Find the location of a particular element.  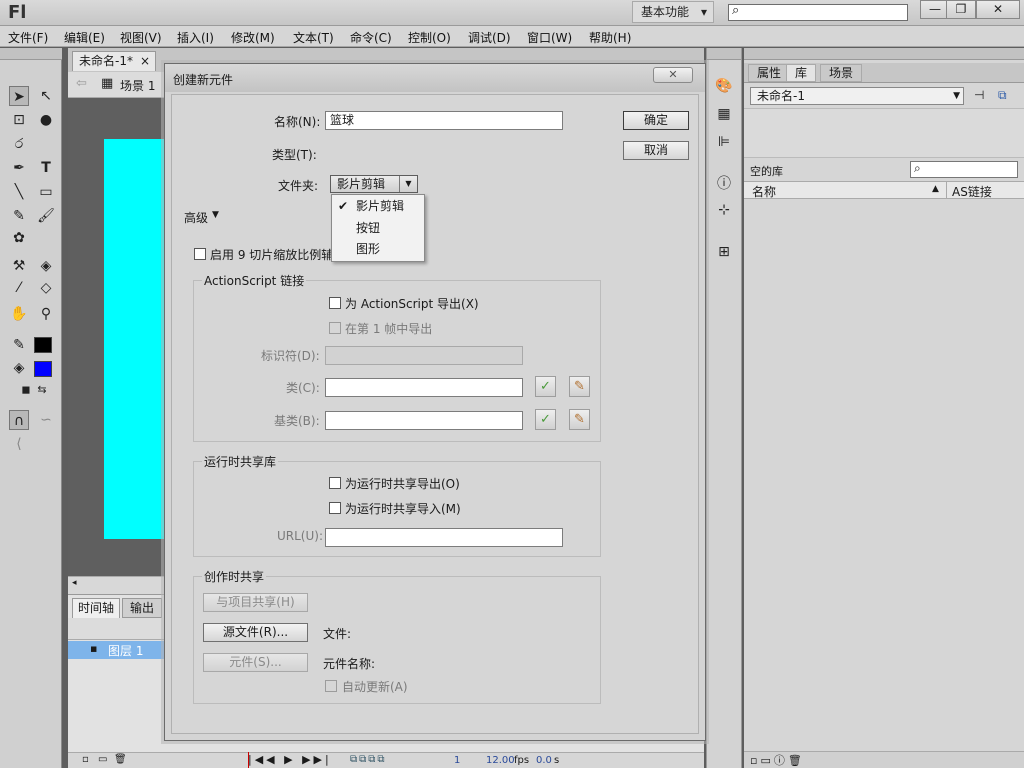

tab-output: 输出 is located at coordinates (142, 608).